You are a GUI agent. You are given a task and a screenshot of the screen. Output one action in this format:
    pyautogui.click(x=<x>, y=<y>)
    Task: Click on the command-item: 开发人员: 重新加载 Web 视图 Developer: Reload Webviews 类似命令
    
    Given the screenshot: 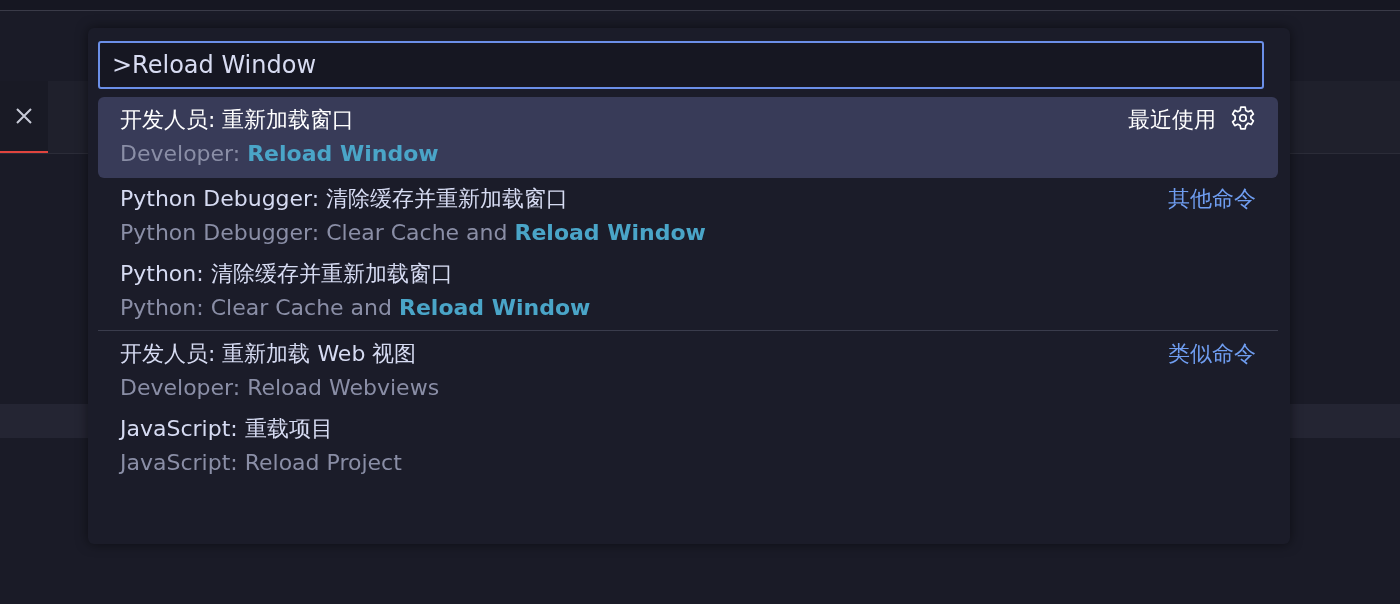 What is the action you would take?
    pyautogui.click(x=688, y=369)
    